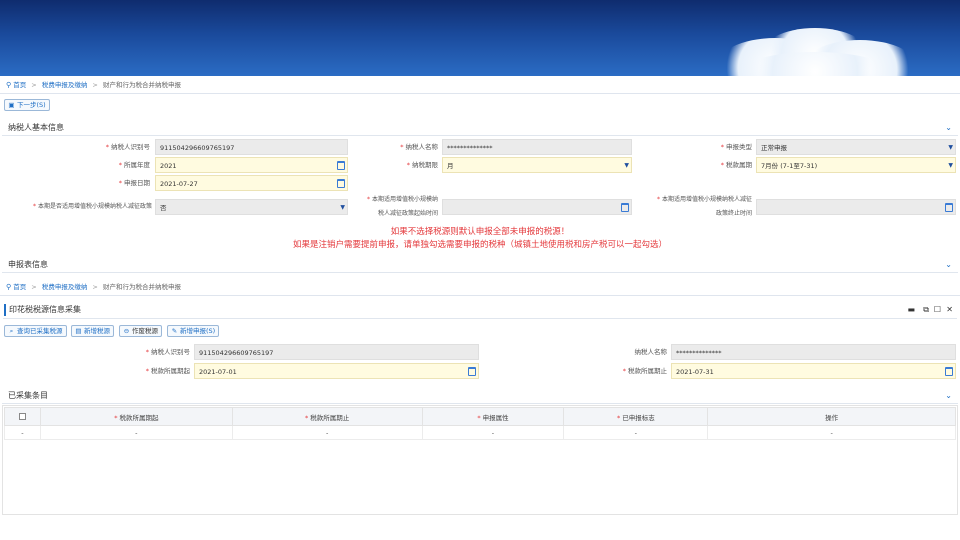 The height and width of the screenshot is (540, 960). Describe the element at coordinates (97, 331) in the screenshot. I see `add-label: 新增税源` at that location.